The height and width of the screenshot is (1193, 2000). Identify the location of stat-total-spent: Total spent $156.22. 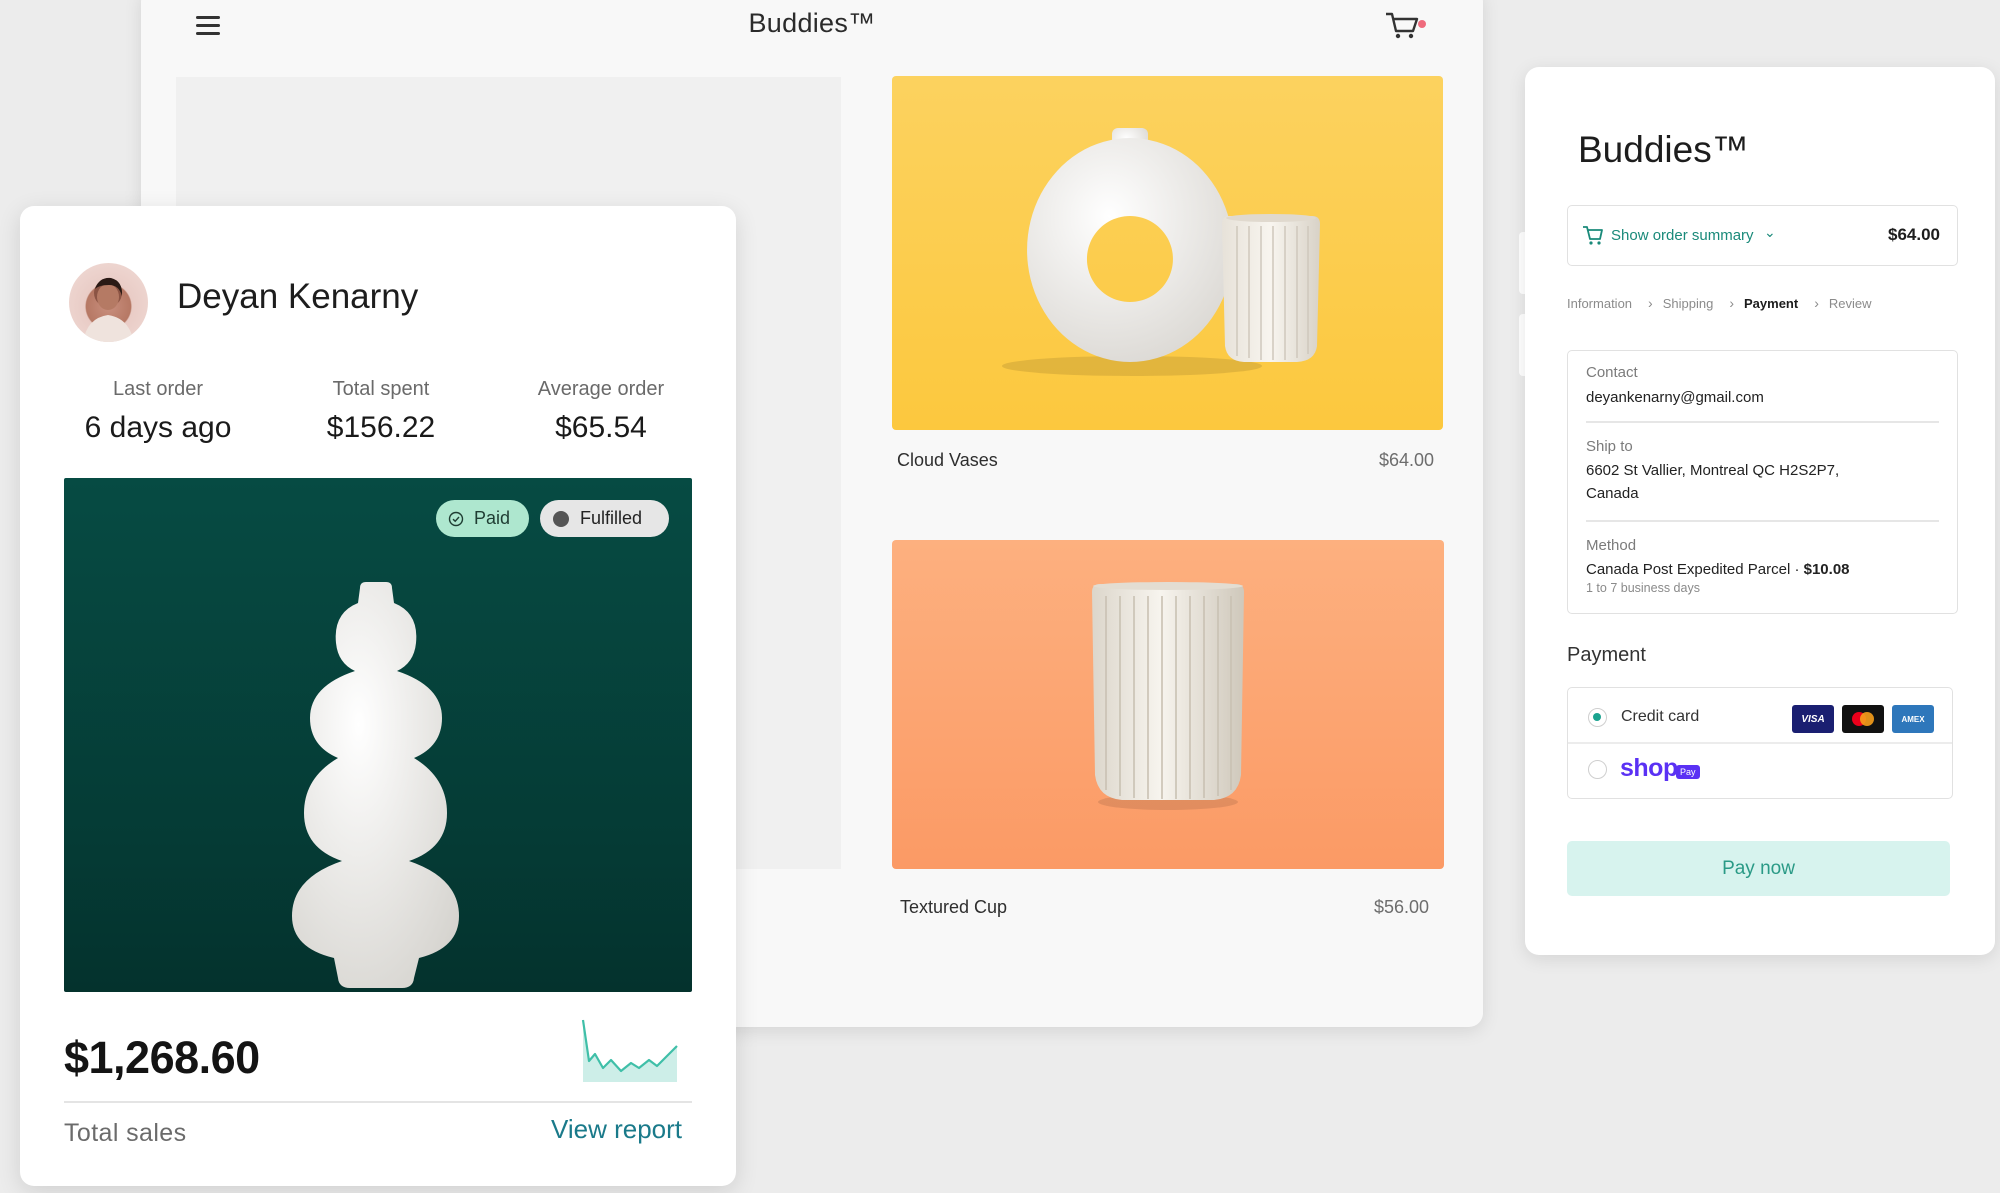
(381, 411).